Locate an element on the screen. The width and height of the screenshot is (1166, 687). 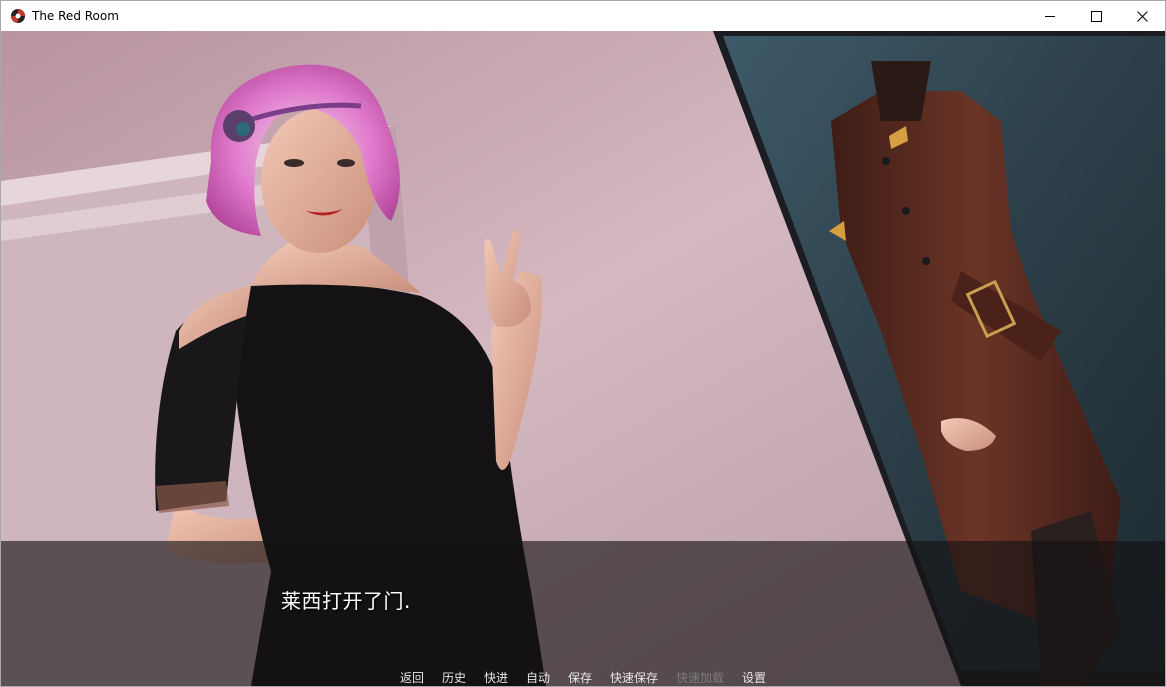
quick-menu-history: 历史 is located at coordinates (454, 678).